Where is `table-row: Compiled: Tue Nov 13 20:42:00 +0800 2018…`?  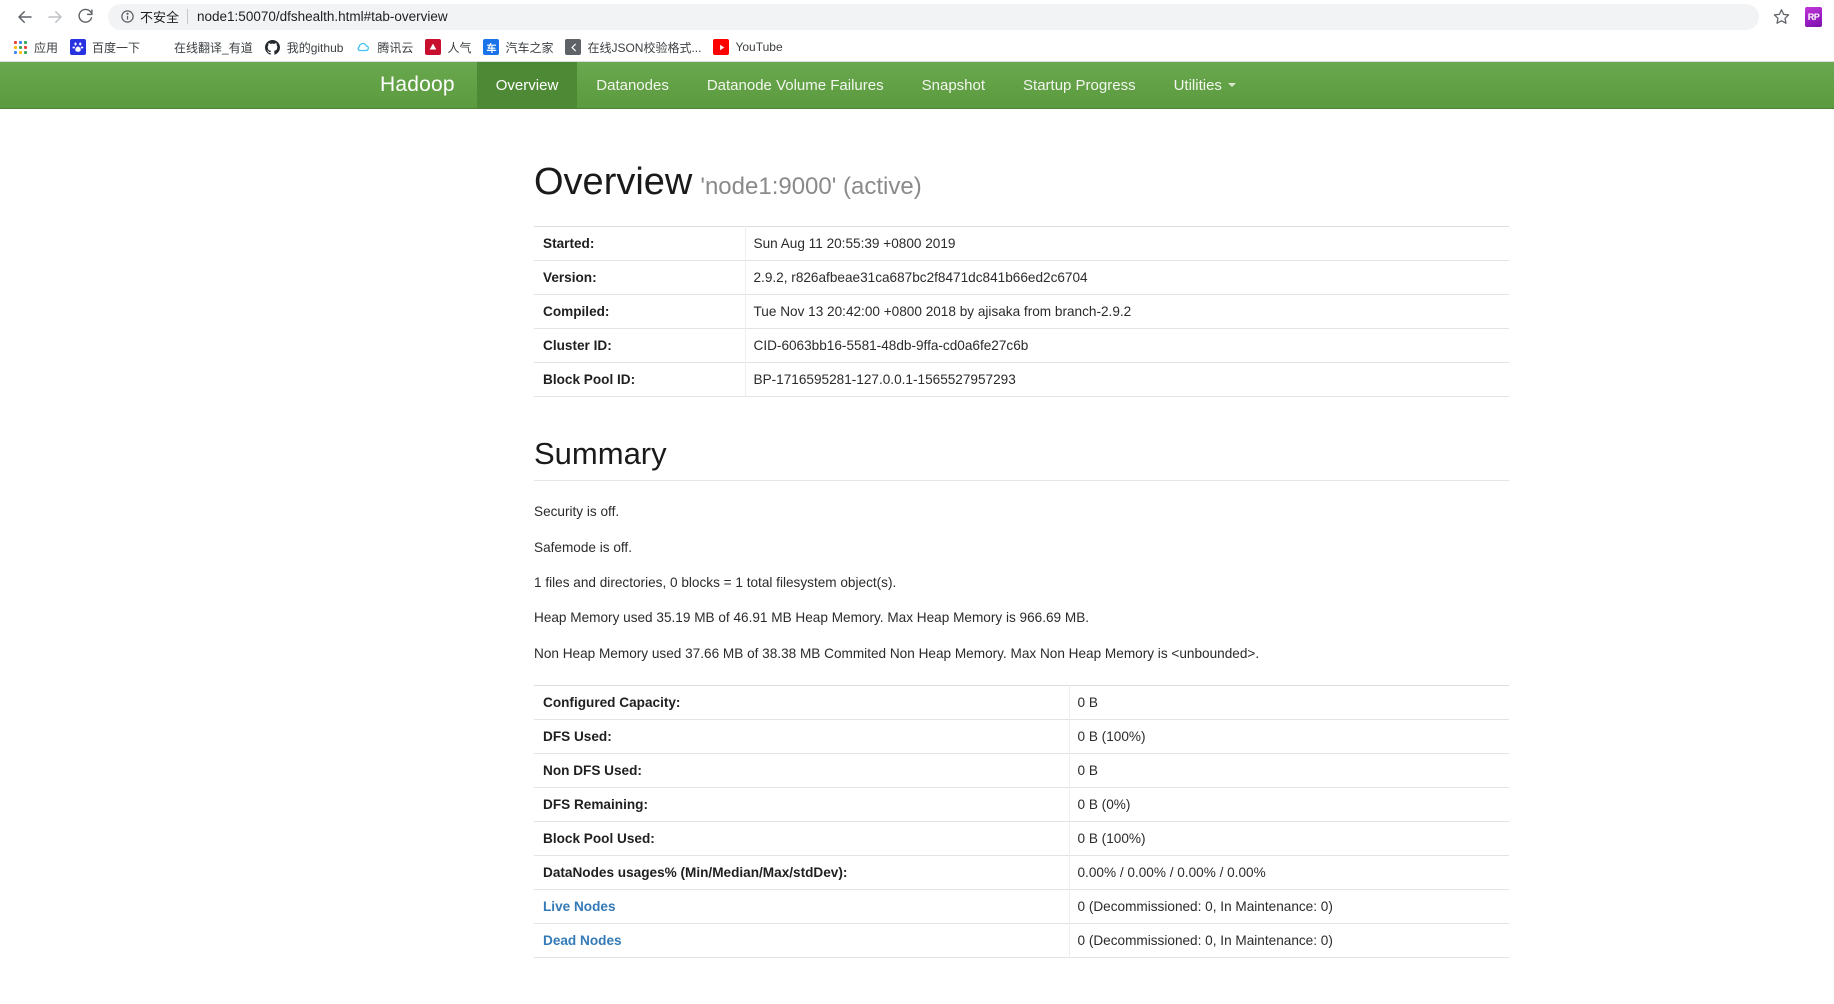
table-row: Compiled: Tue Nov 13 20:42:00 +0800 2018… is located at coordinates (1021, 311).